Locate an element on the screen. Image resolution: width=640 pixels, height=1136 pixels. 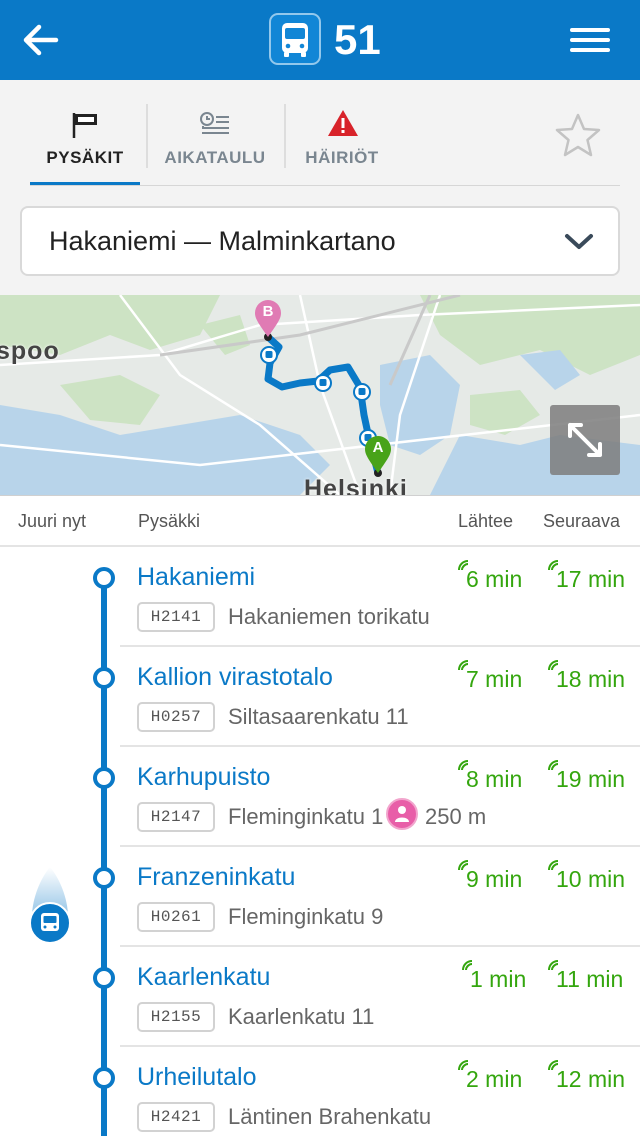
timetable-icon is located at coordinates (214, 123).